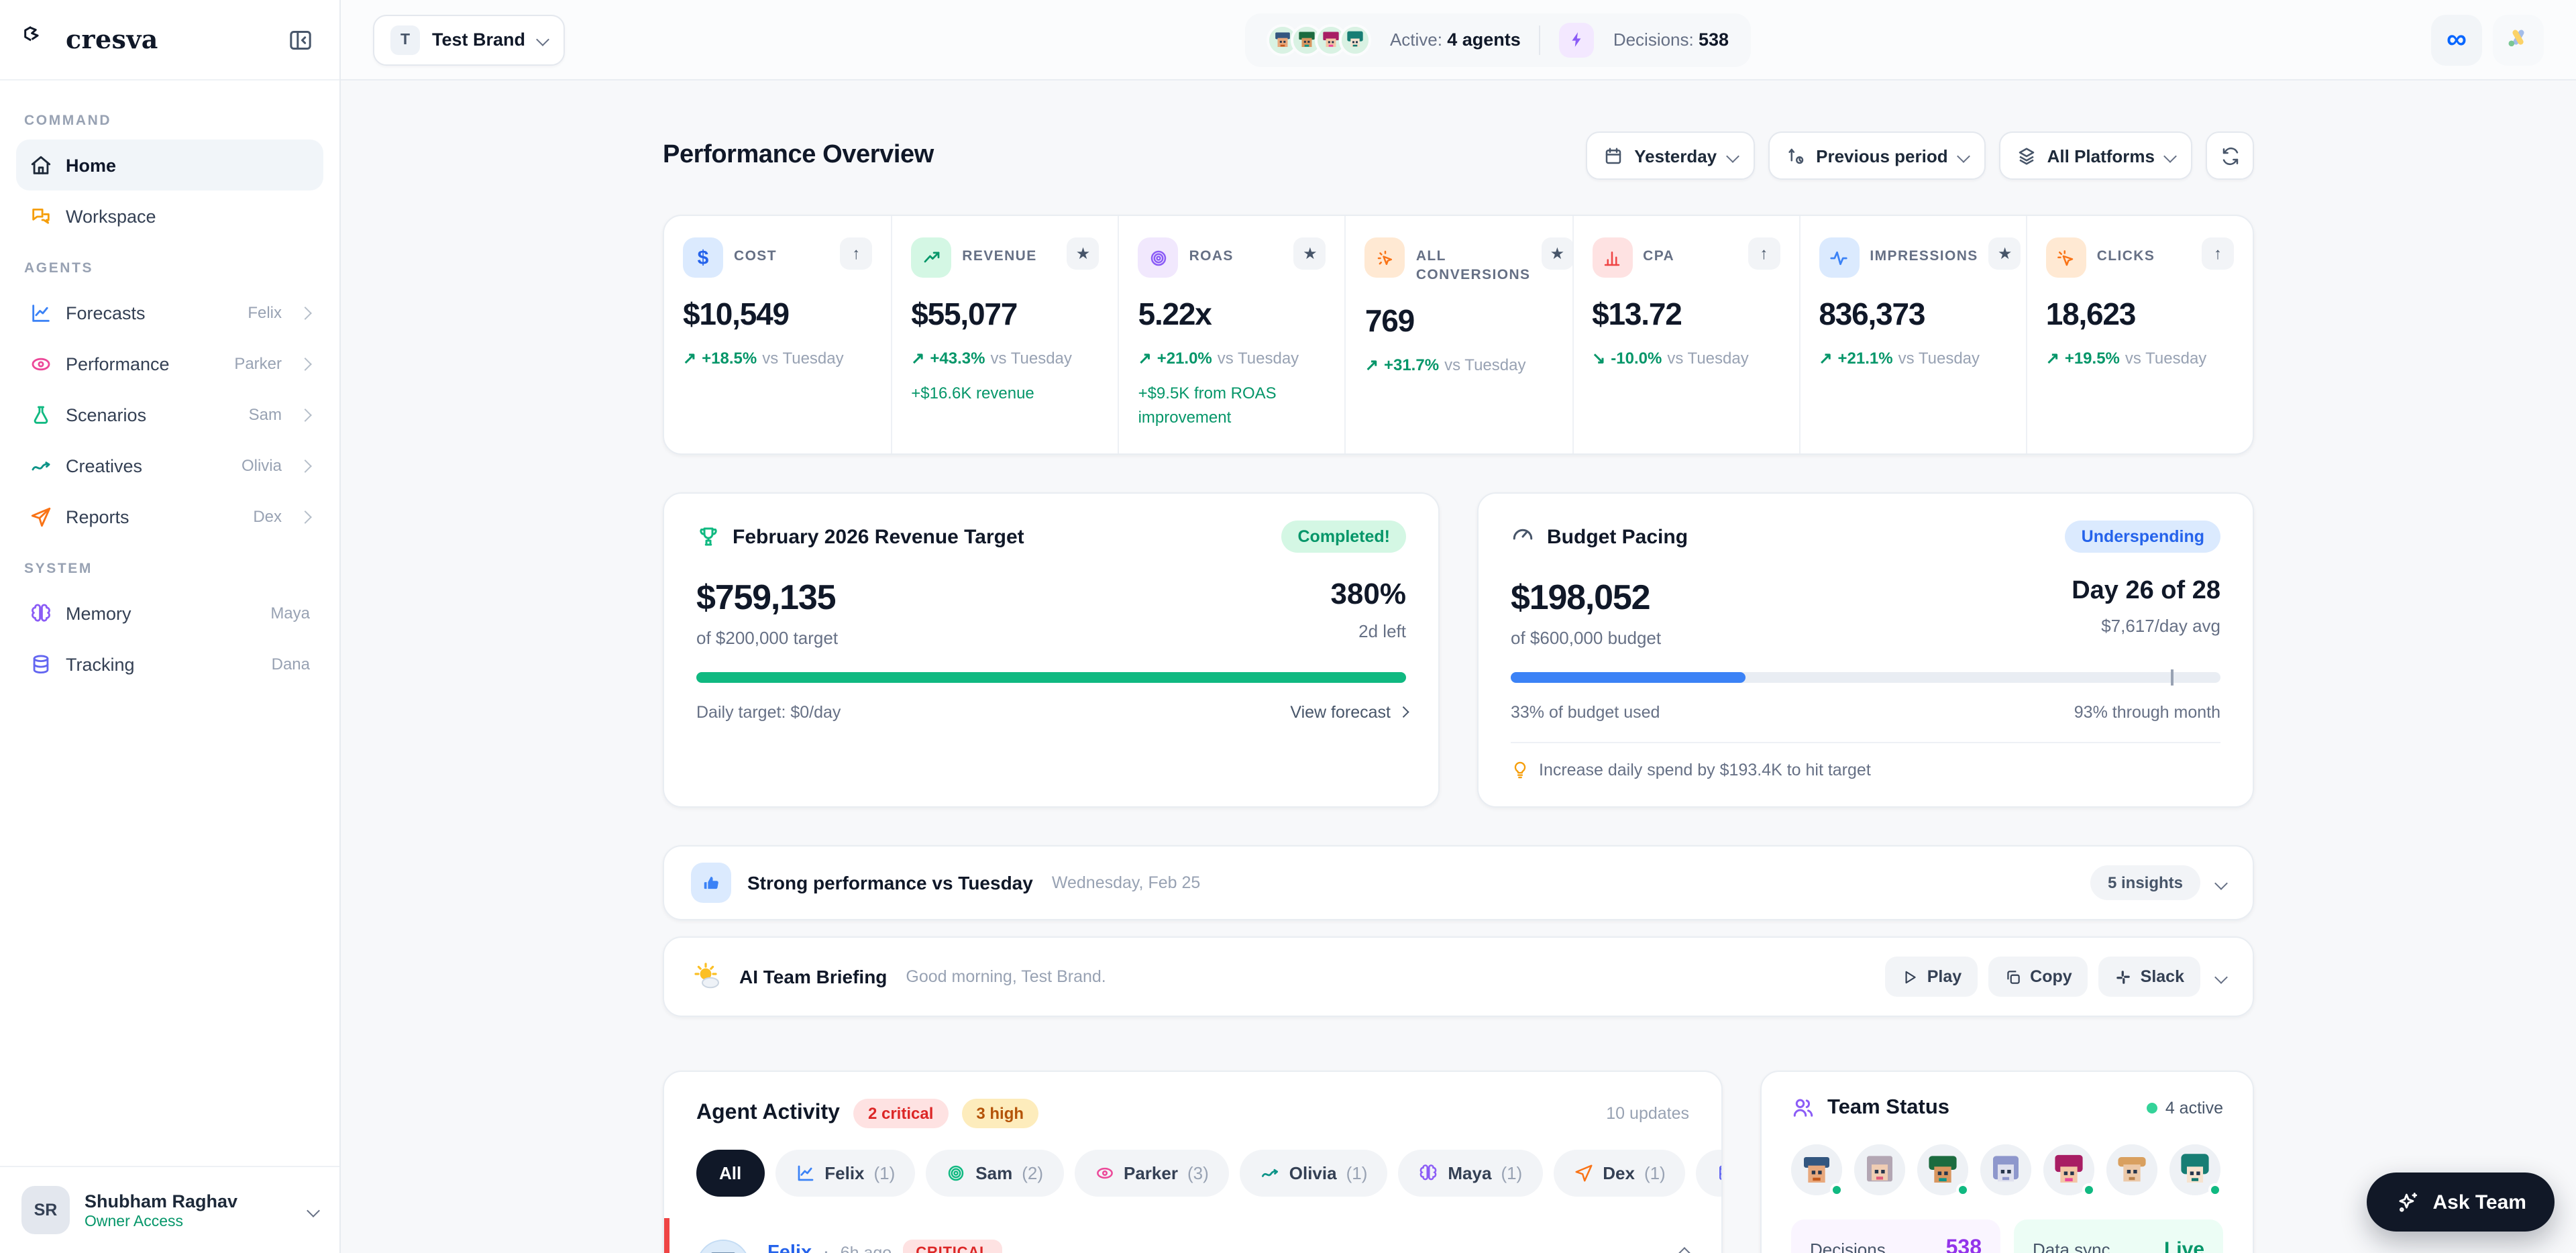 The height and width of the screenshot is (1253, 2576). Describe the element at coordinates (1836, 1190) in the screenshot. I see `online-dot` at that location.